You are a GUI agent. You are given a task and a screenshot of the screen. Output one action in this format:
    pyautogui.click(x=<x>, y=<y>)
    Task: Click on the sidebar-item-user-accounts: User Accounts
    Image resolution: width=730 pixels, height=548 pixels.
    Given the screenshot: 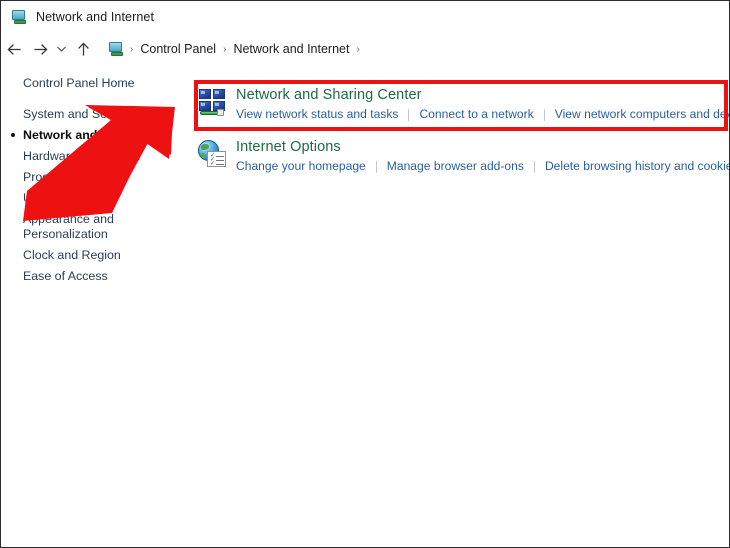 What is the action you would take?
    pyautogui.click(x=107, y=198)
    